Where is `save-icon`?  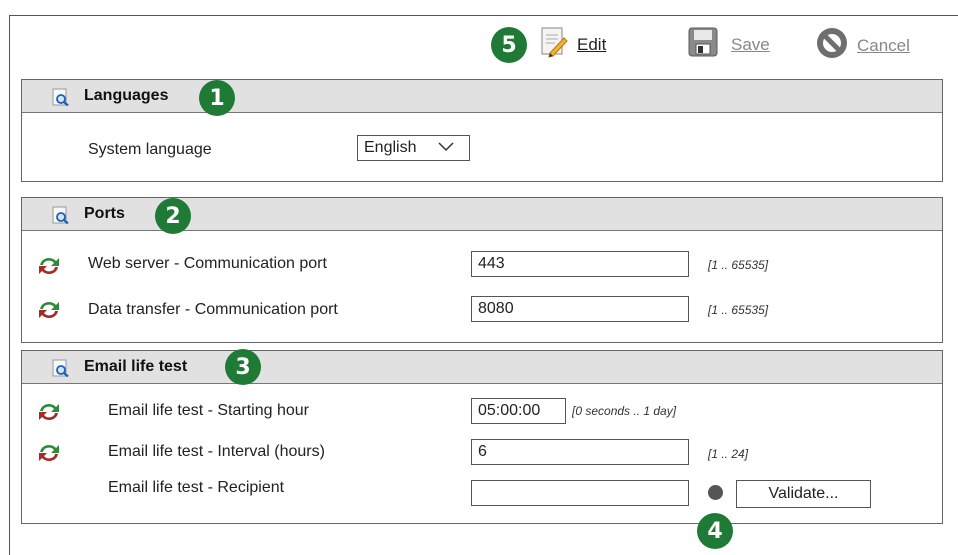 save-icon is located at coordinates (703, 44).